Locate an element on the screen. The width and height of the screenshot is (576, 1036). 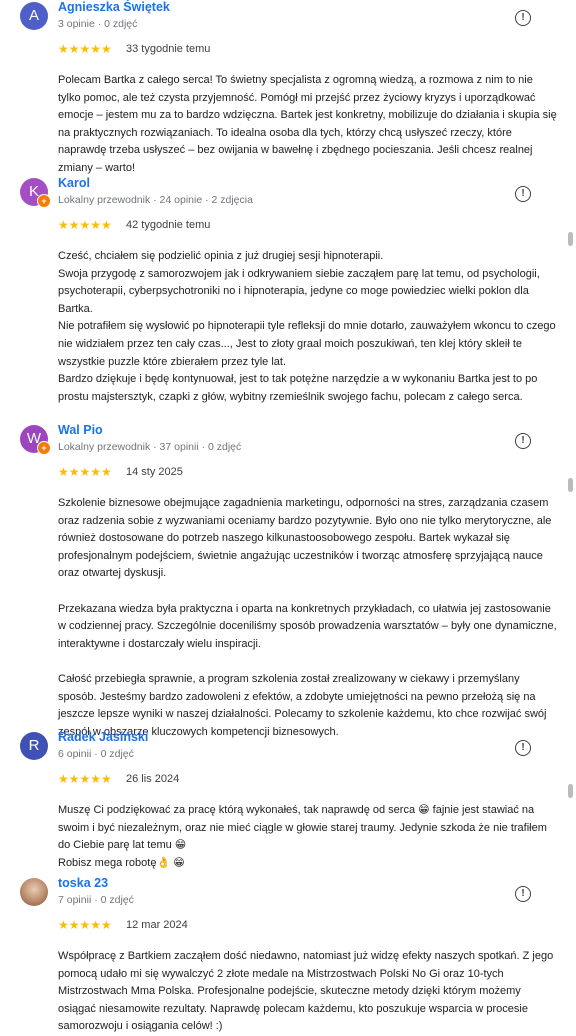
review-date: 42 tygodnie temu is located at coordinates (168, 225).